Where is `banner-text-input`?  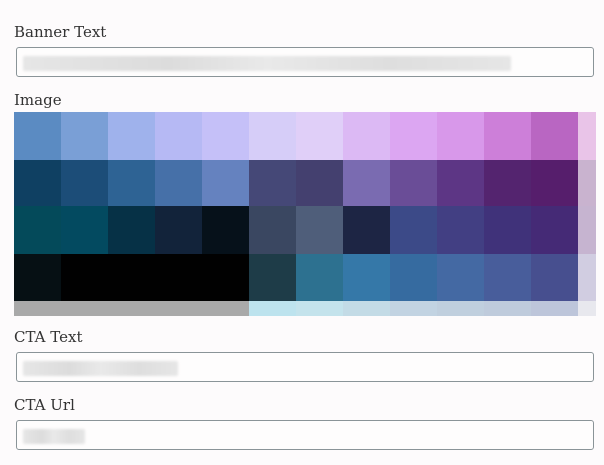 banner-text-input is located at coordinates (305, 62).